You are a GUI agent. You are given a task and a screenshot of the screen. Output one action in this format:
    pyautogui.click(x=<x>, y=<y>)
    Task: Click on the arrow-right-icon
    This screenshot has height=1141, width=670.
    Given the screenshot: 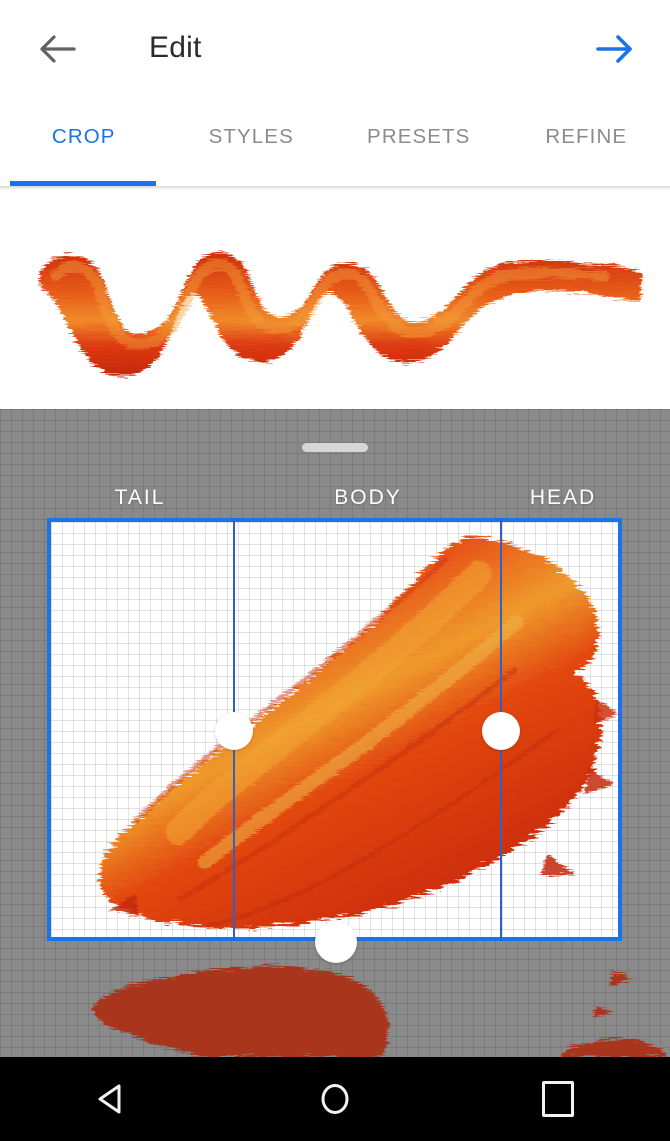 What is the action you would take?
    pyautogui.click(x=614, y=49)
    